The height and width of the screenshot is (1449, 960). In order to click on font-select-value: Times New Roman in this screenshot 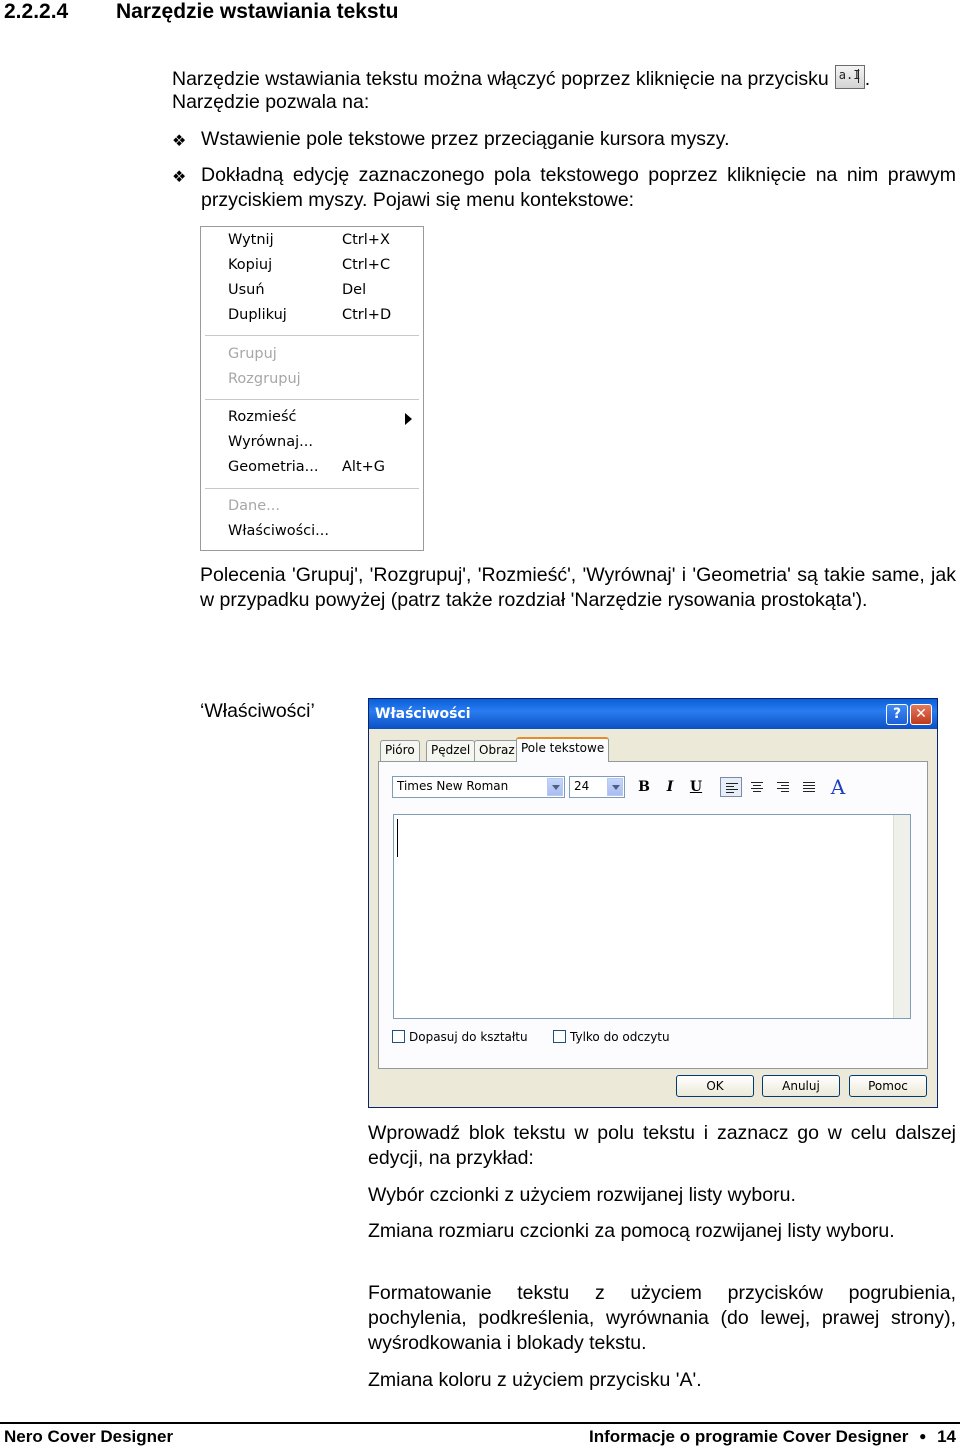, I will do `click(453, 786)`.